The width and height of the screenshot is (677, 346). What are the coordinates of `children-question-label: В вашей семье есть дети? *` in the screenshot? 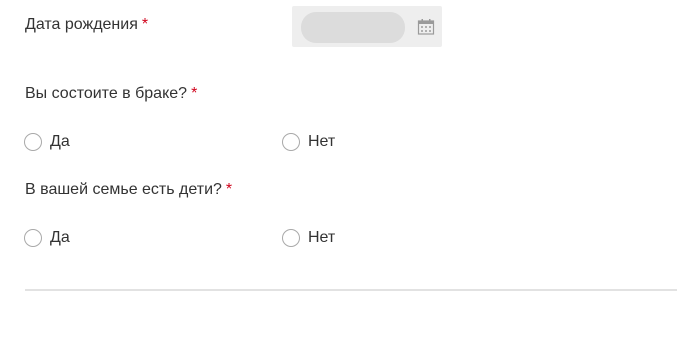 It's located at (128, 190).